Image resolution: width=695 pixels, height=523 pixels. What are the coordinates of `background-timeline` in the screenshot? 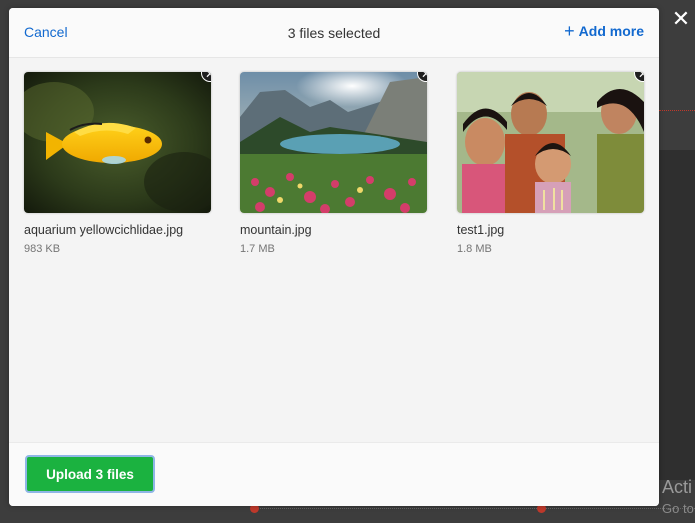 It's located at (475, 509).